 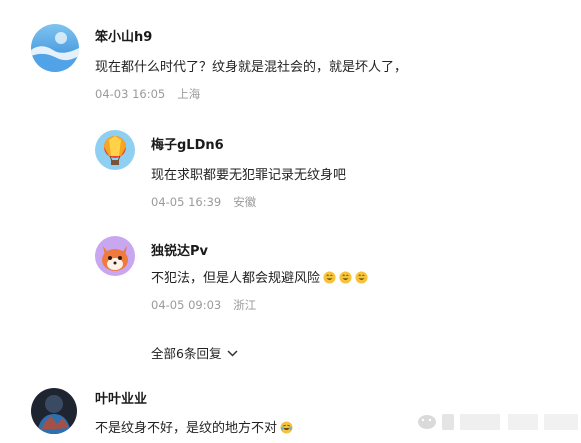 What do you see at coordinates (121, 397) in the screenshot?
I see `comment-username: 叶叶业业` at bounding box center [121, 397].